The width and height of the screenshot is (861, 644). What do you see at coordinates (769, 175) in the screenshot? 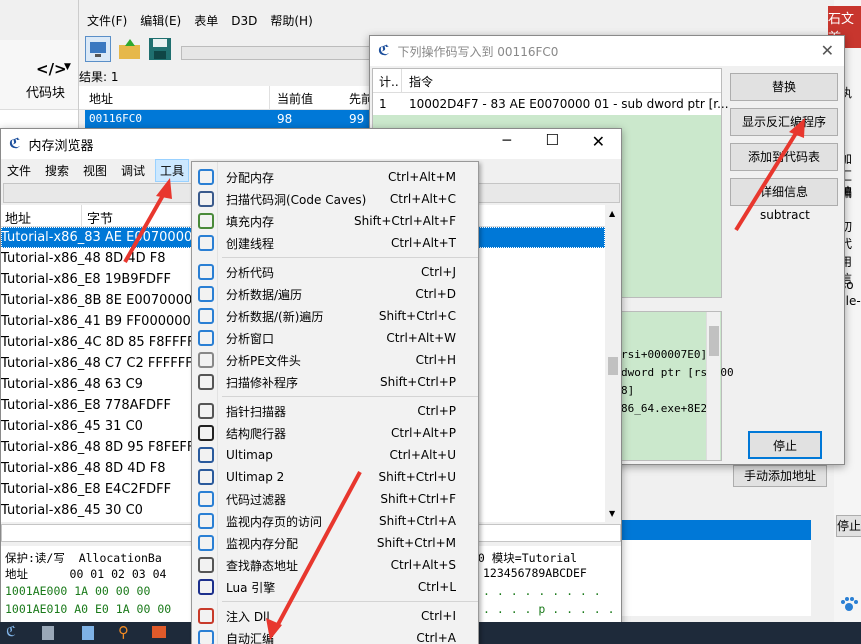
I see `arrow-to-show-disassembler` at bounding box center [769, 175].